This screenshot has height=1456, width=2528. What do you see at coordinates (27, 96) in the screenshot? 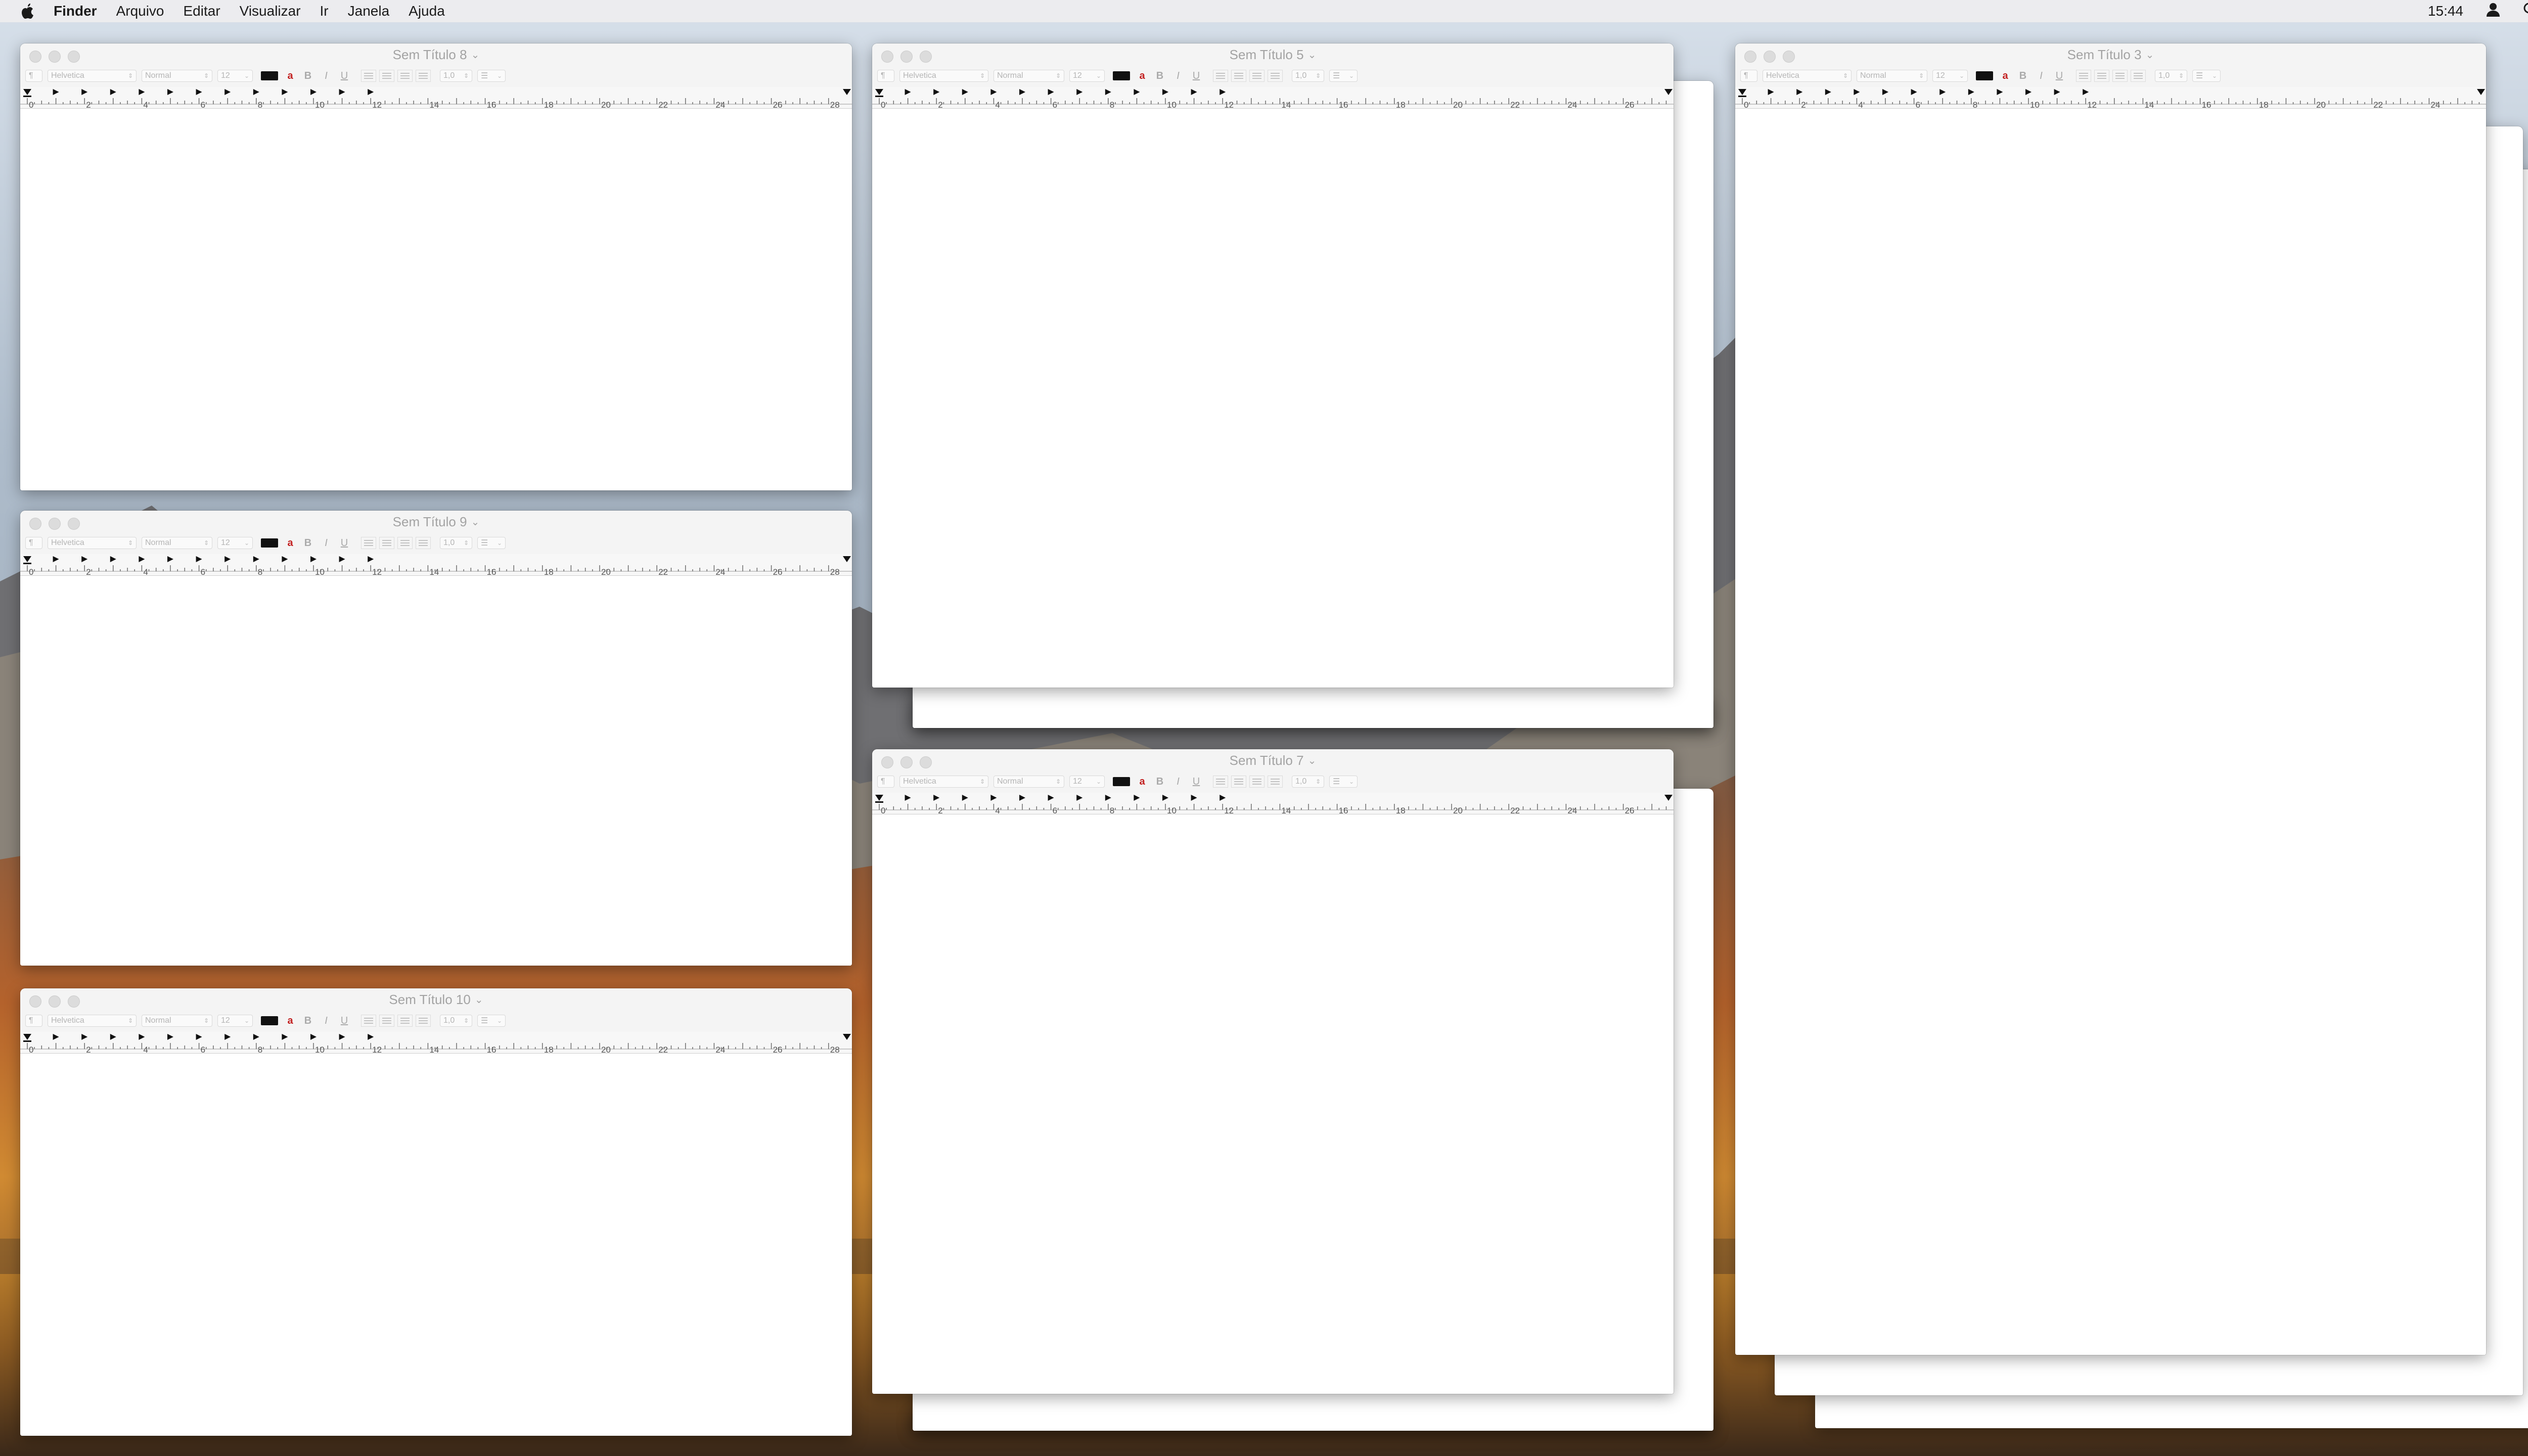
I see `first-line-indent-marker` at bounding box center [27, 96].